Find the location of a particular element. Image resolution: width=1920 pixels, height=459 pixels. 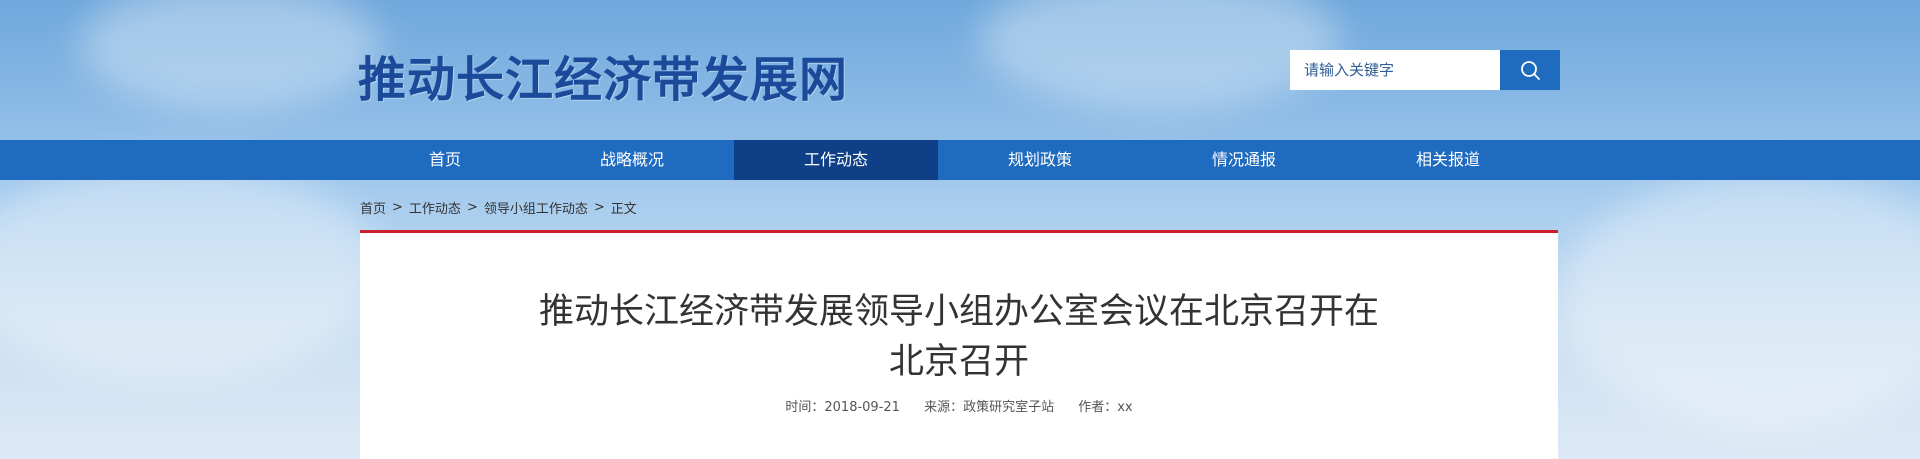

article-title-line: 推动长江经济带发展领导小组办公室会议在北京召开在 is located at coordinates (958, 312).